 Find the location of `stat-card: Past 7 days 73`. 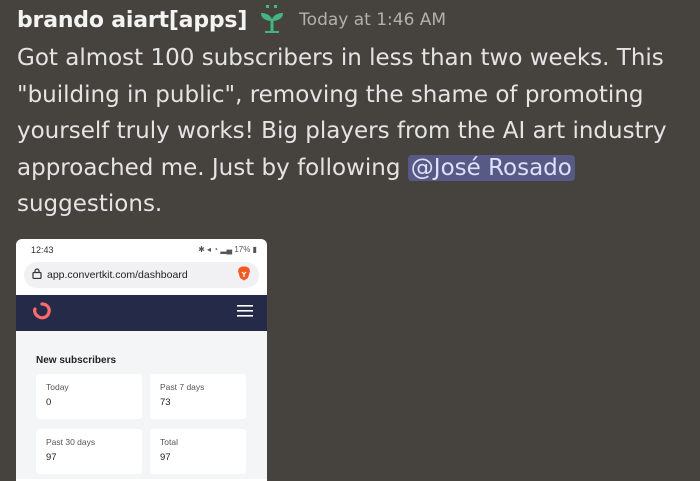

stat-card: Past 7 days 73 is located at coordinates (198, 396).